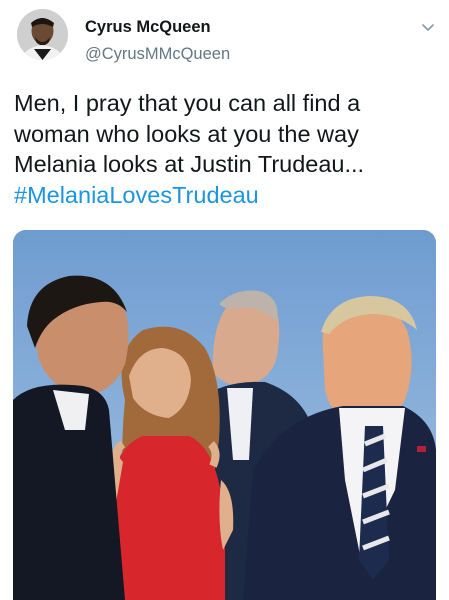  What do you see at coordinates (157, 54) in the screenshot?
I see `user-handle: @CyrusMMcQueen` at bounding box center [157, 54].